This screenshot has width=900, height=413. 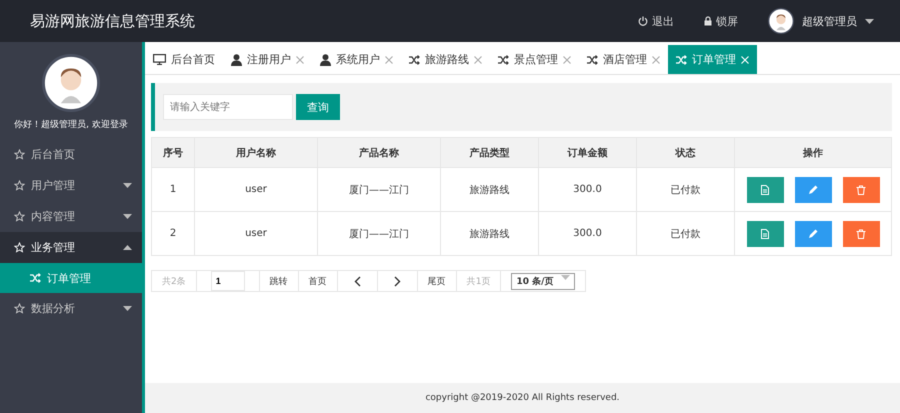 What do you see at coordinates (489, 153) in the screenshot?
I see `column-header: 产品类型` at bounding box center [489, 153].